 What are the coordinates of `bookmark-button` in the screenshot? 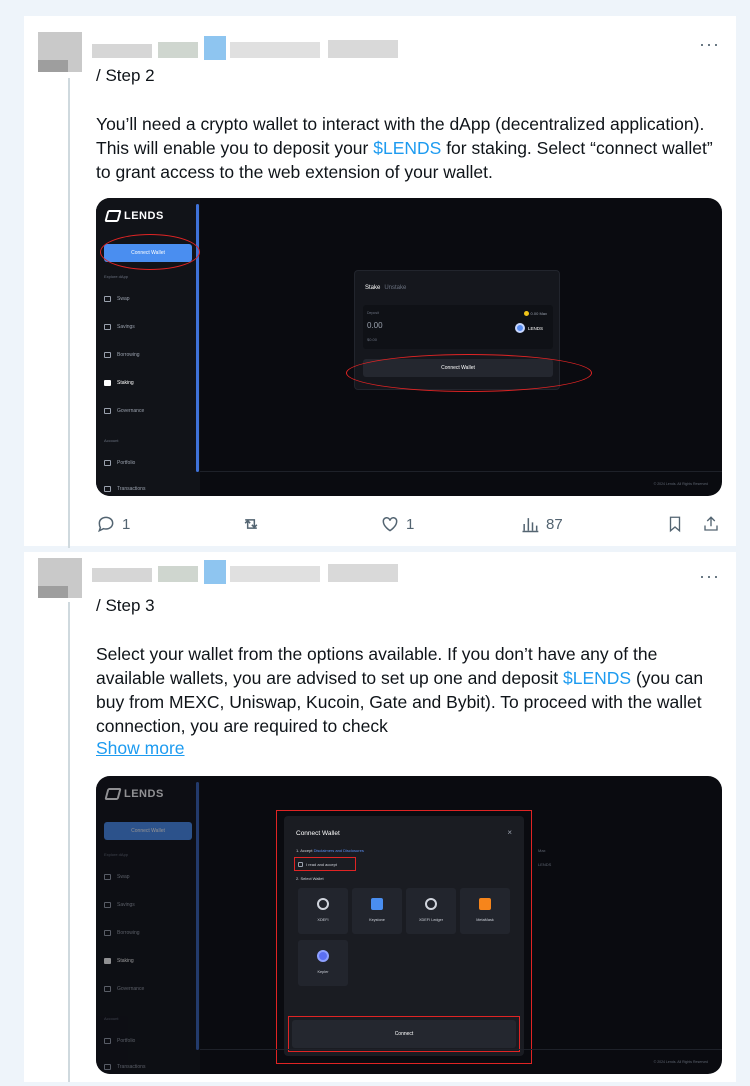 It's located at (675, 524).